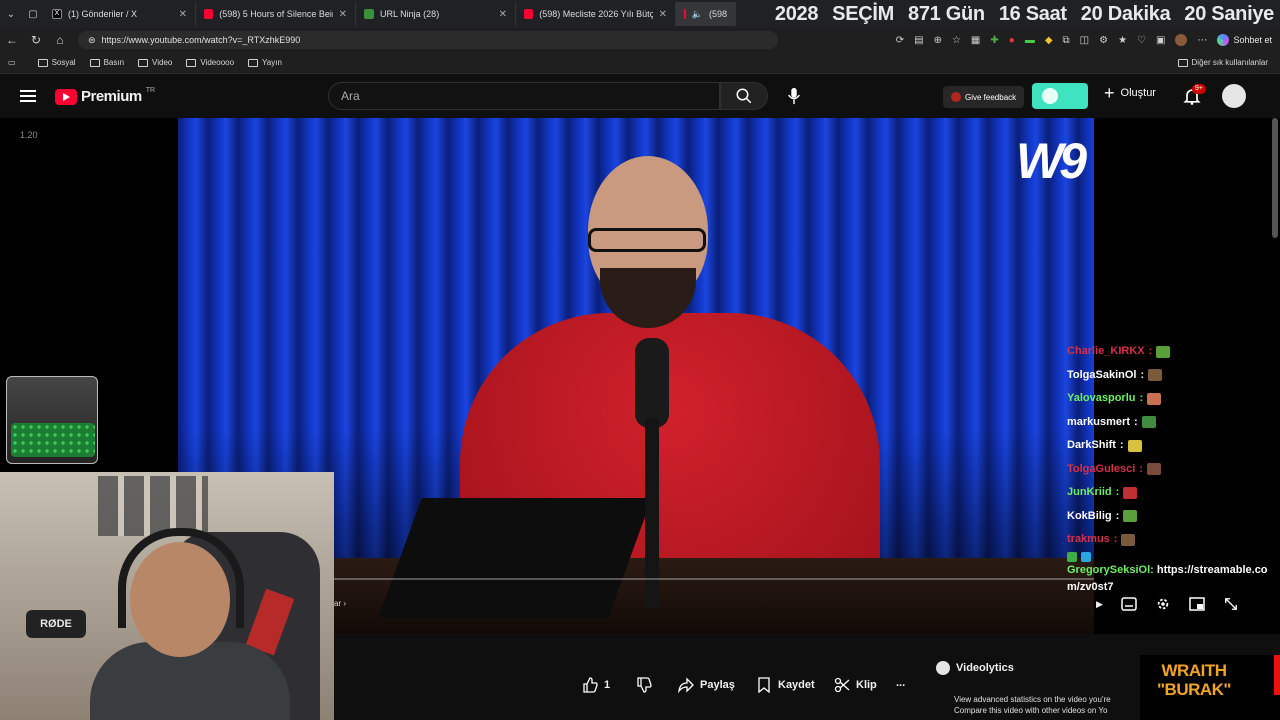 The width and height of the screenshot is (1280, 720). I want to click on video-progress-bar, so click(714, 579).